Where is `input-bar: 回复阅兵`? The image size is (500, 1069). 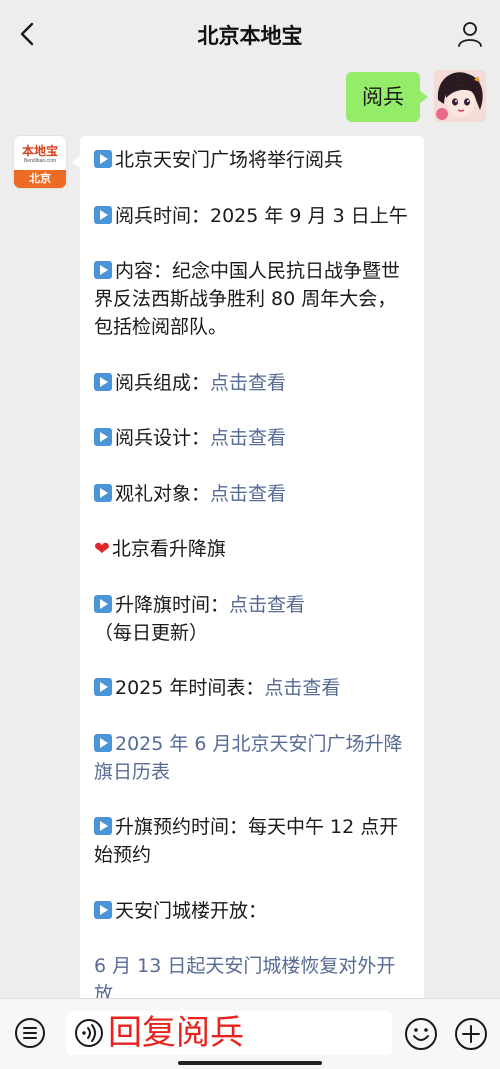 input-bar: 回复阅兵 is located at coordinates (250, 1033).